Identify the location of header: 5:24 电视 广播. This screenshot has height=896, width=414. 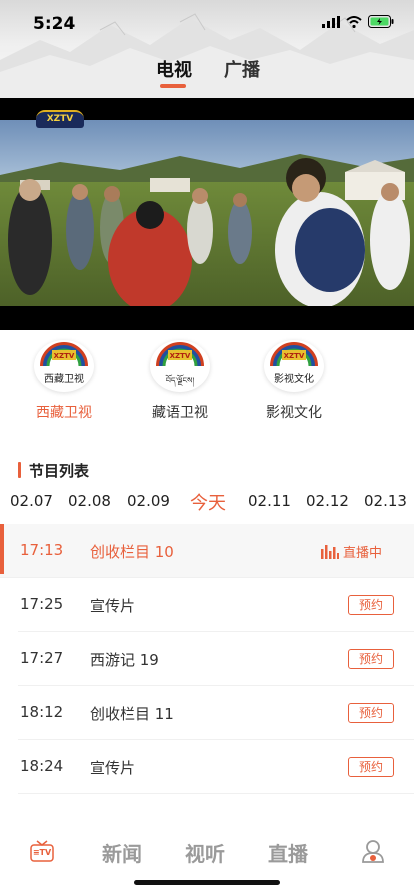
(207, 49).